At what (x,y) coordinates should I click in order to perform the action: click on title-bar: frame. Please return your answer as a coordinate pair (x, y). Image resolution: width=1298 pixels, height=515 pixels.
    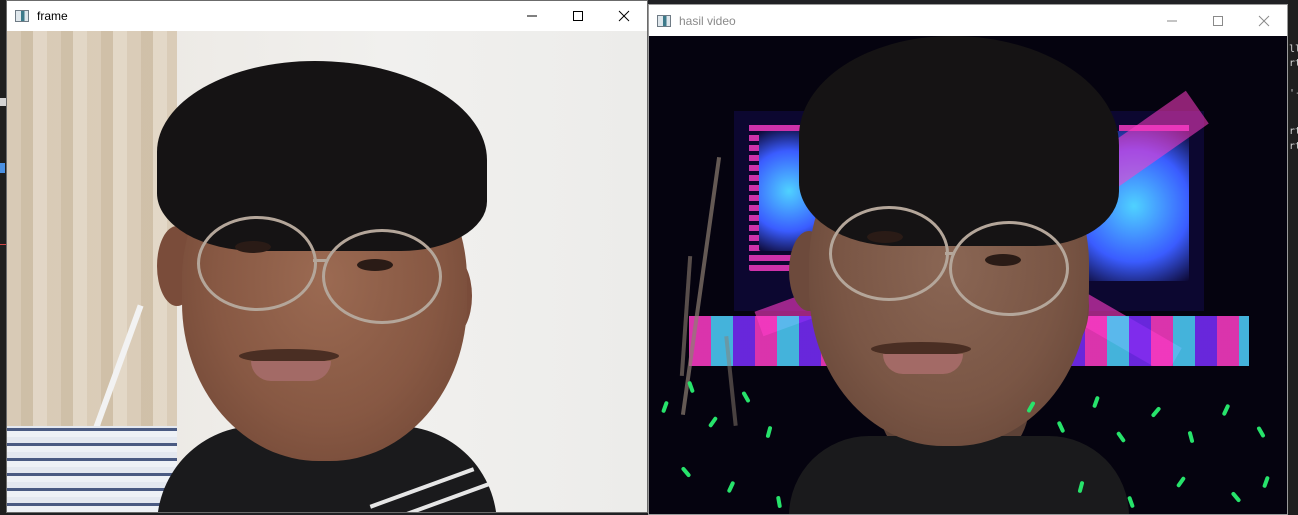
    Looking at the image, I should click on (327, 16).